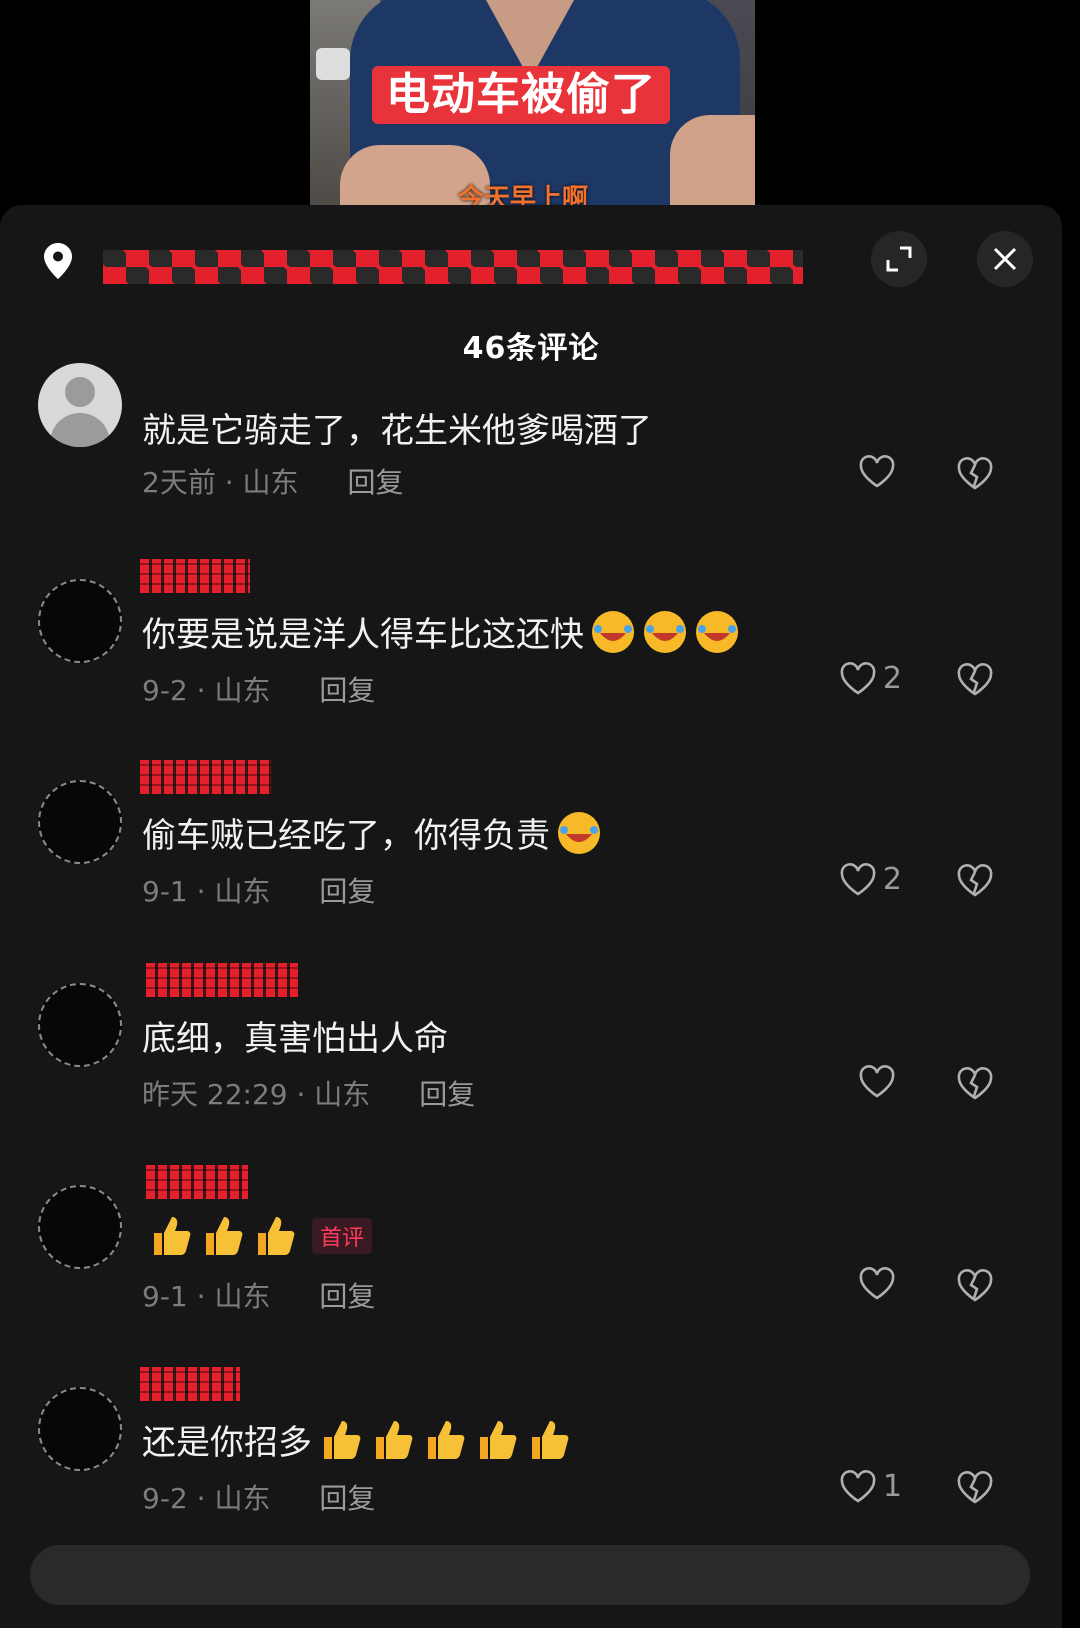 The height and width of the screenshot is (1628, 1080). What do you see at coordinates (531, 465) in the screenshot?
I see `comment-item: 就是它骑走了，花生米他爹喝酒了 2天前 · 山东 回复` at bounding box center [531, 465].